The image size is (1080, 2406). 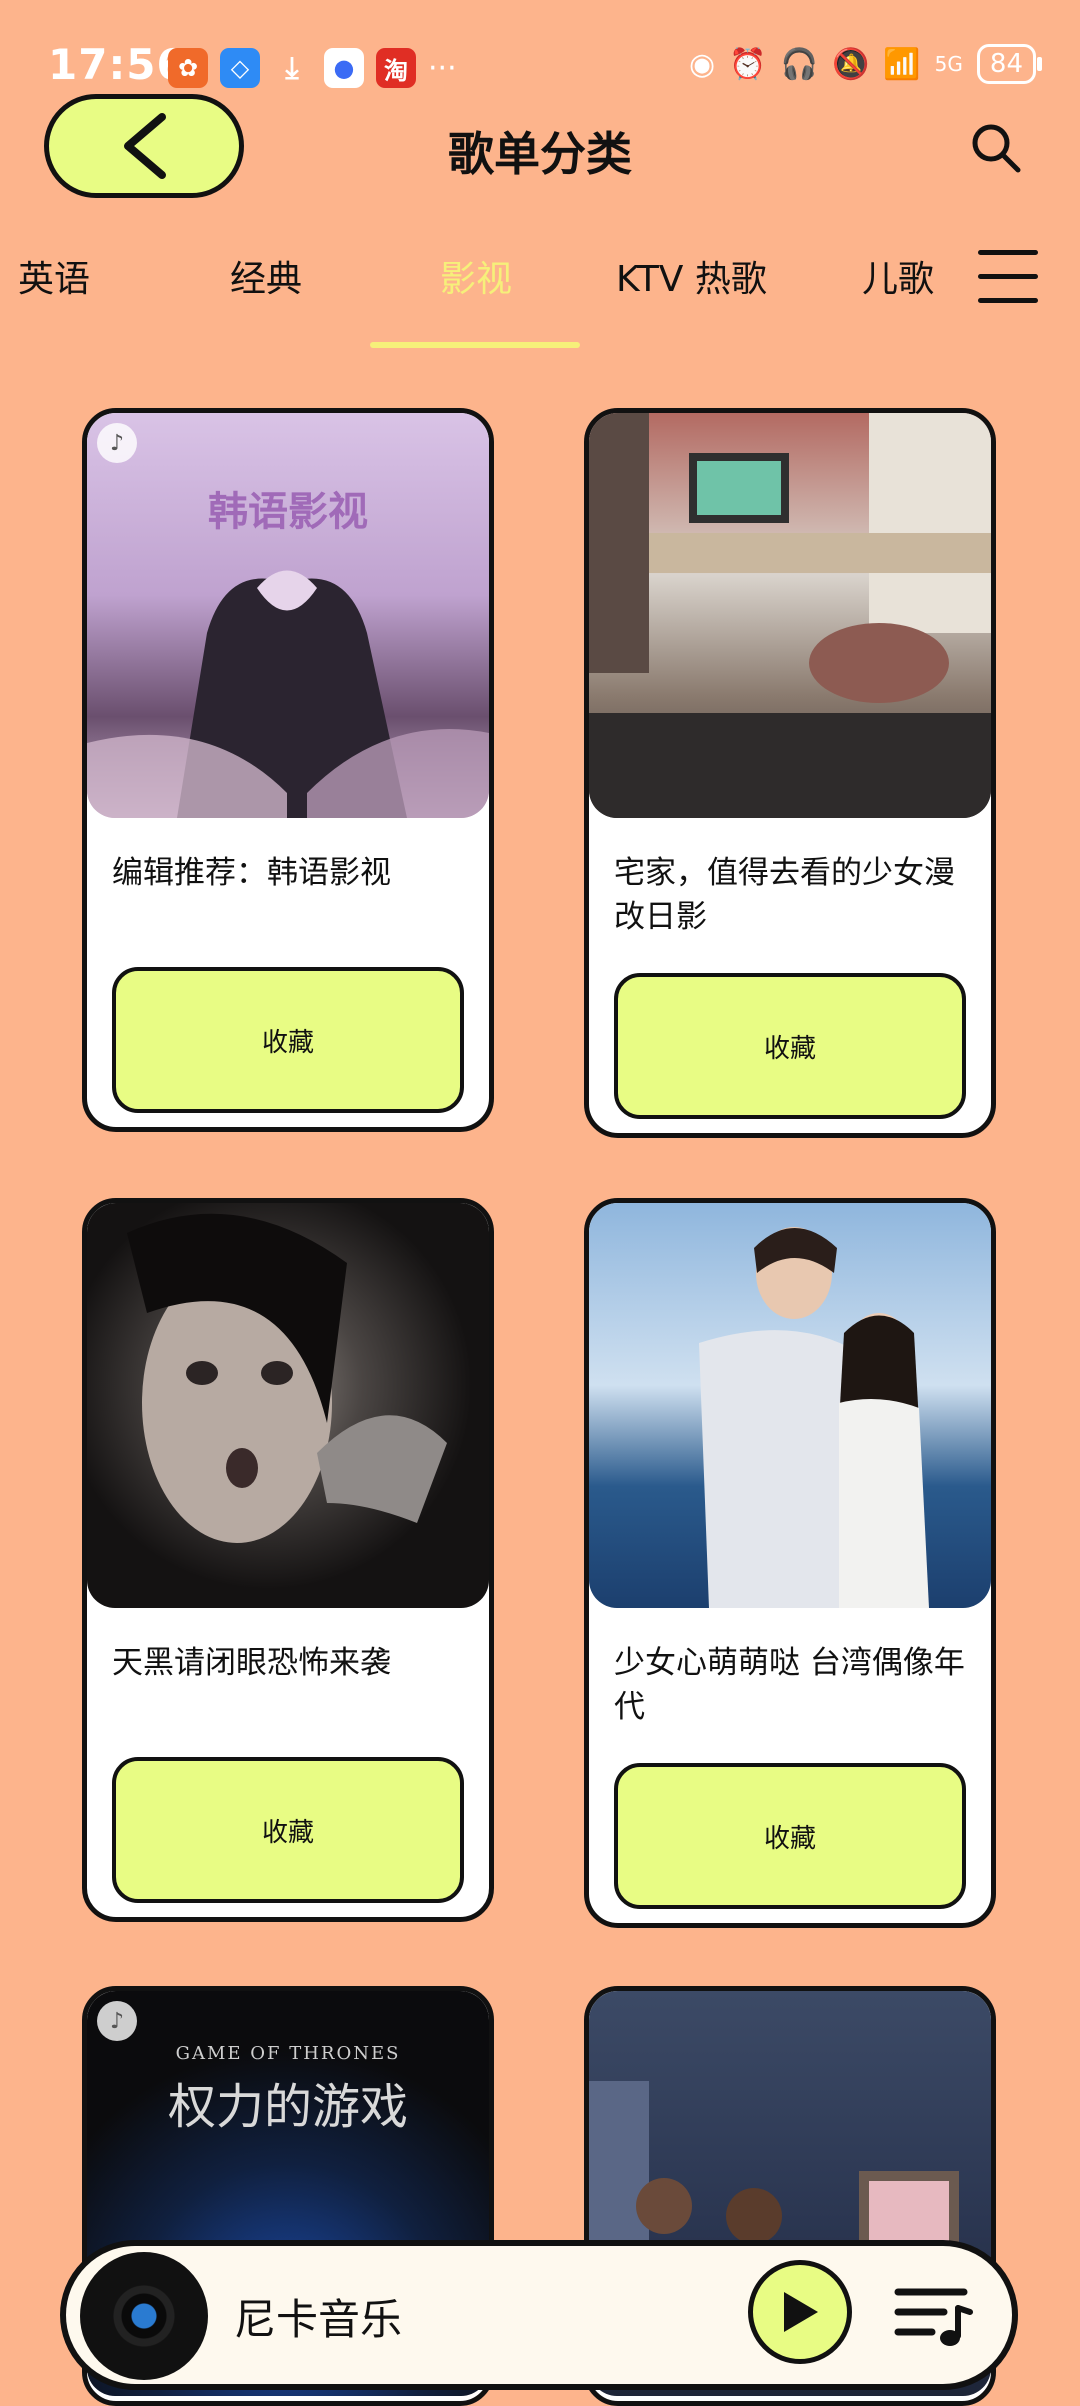 I want to click on playlist-title: 天黑请闭眼恐怖来袭, so click(x=251, y=1663).